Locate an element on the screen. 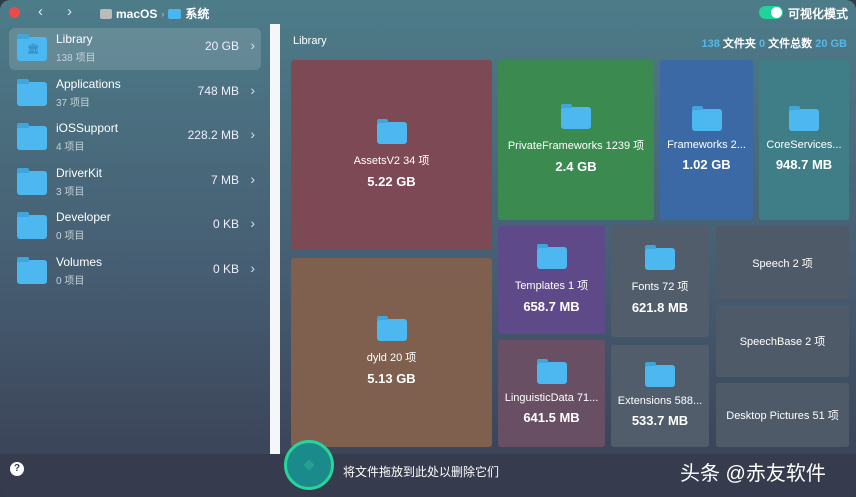  breadcrumb-item: 系统 is located at coordinates (197, 13).